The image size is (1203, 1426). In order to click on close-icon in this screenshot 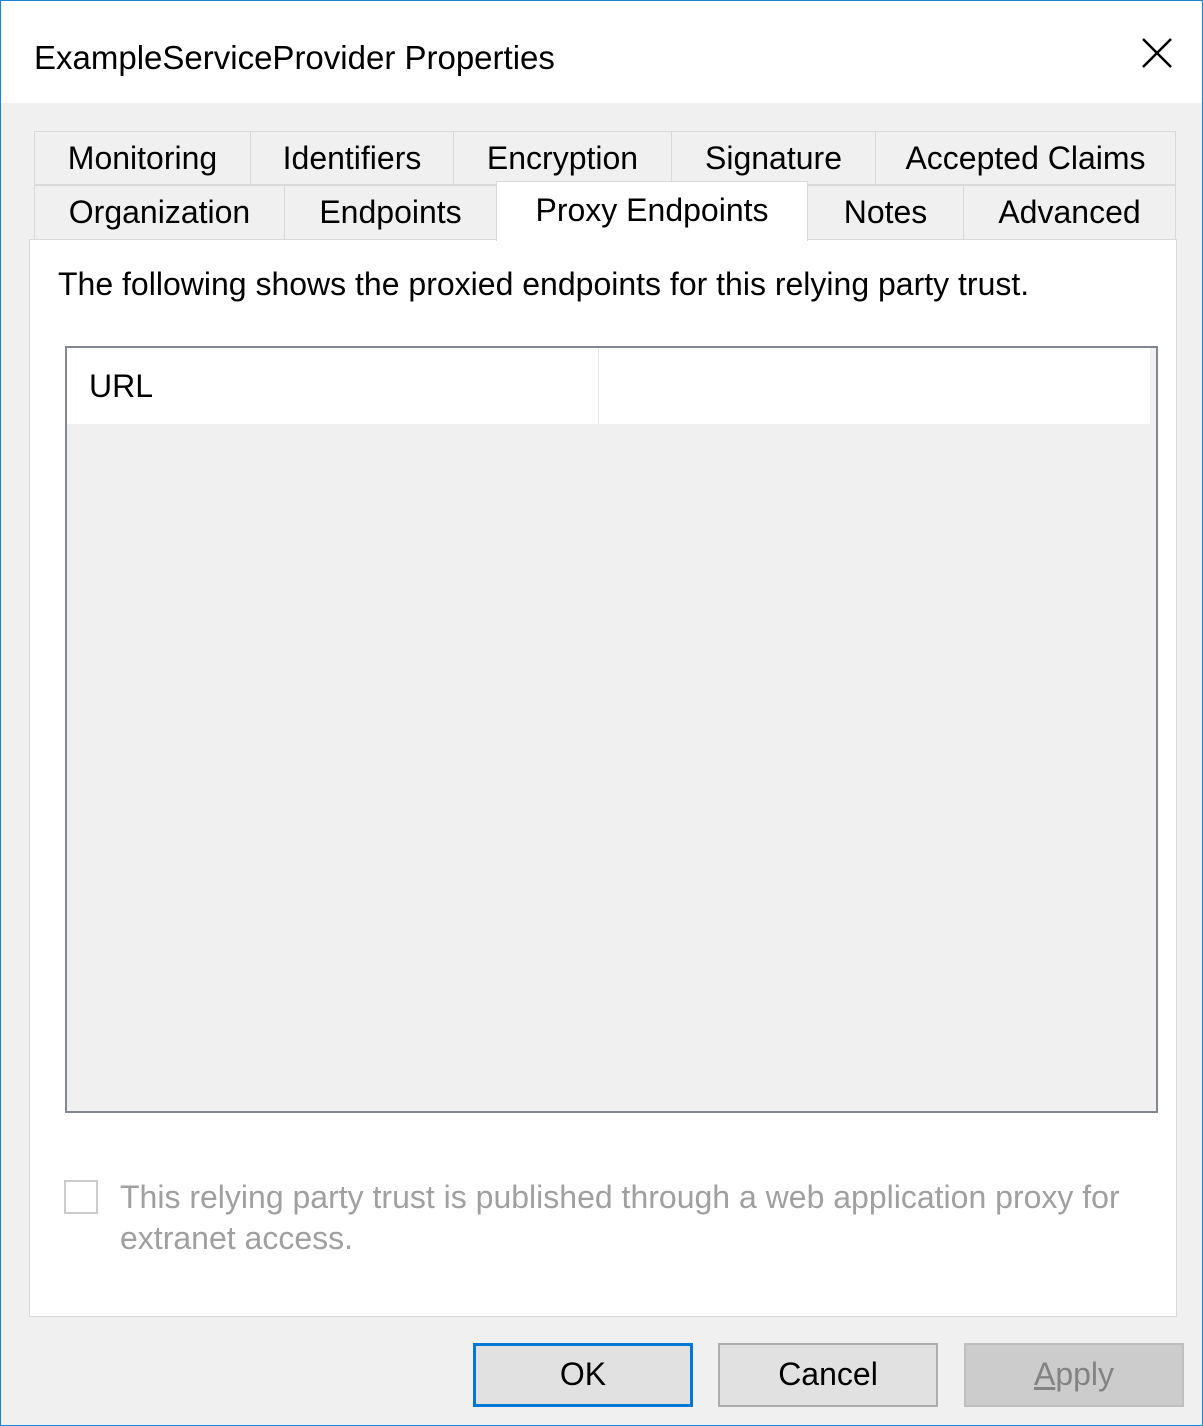, I will do `click(1157, 53)`.